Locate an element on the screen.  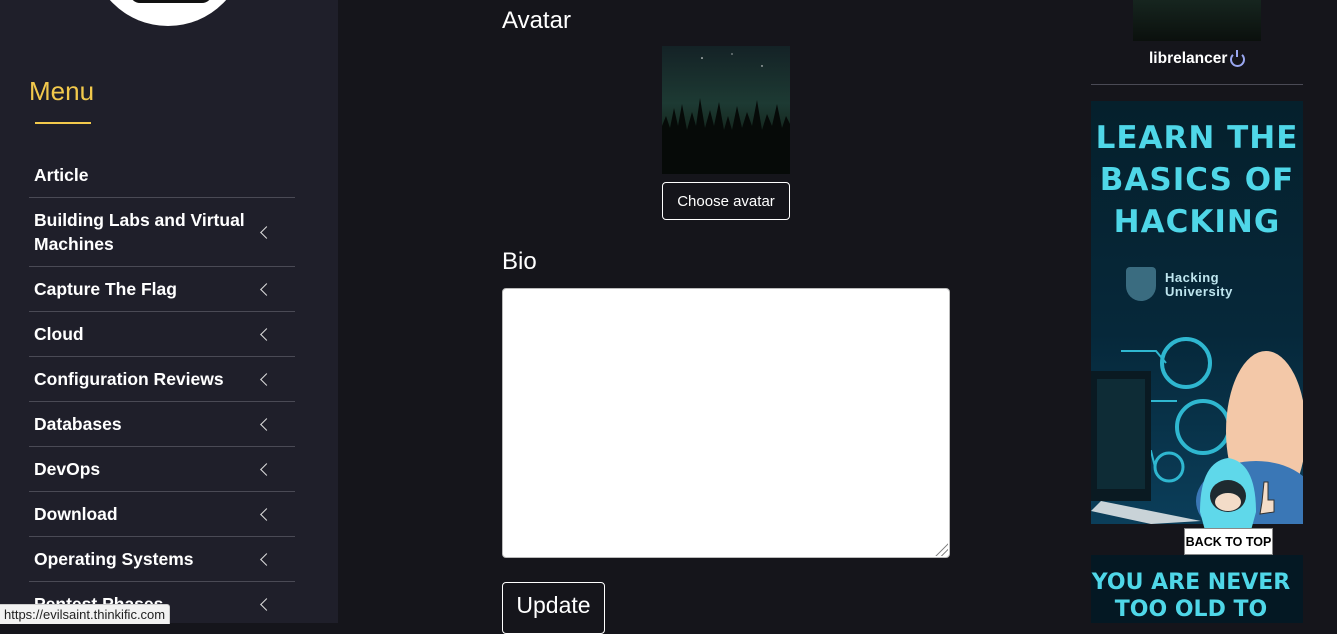
choose-avatar-button: Choose avatar is located at coordinates (726, 201).